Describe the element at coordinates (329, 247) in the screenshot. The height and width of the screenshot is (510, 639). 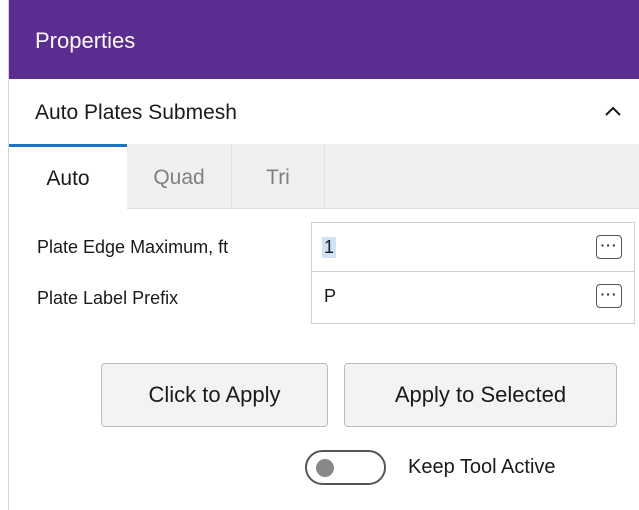
I see `property-value: 1` at that location.